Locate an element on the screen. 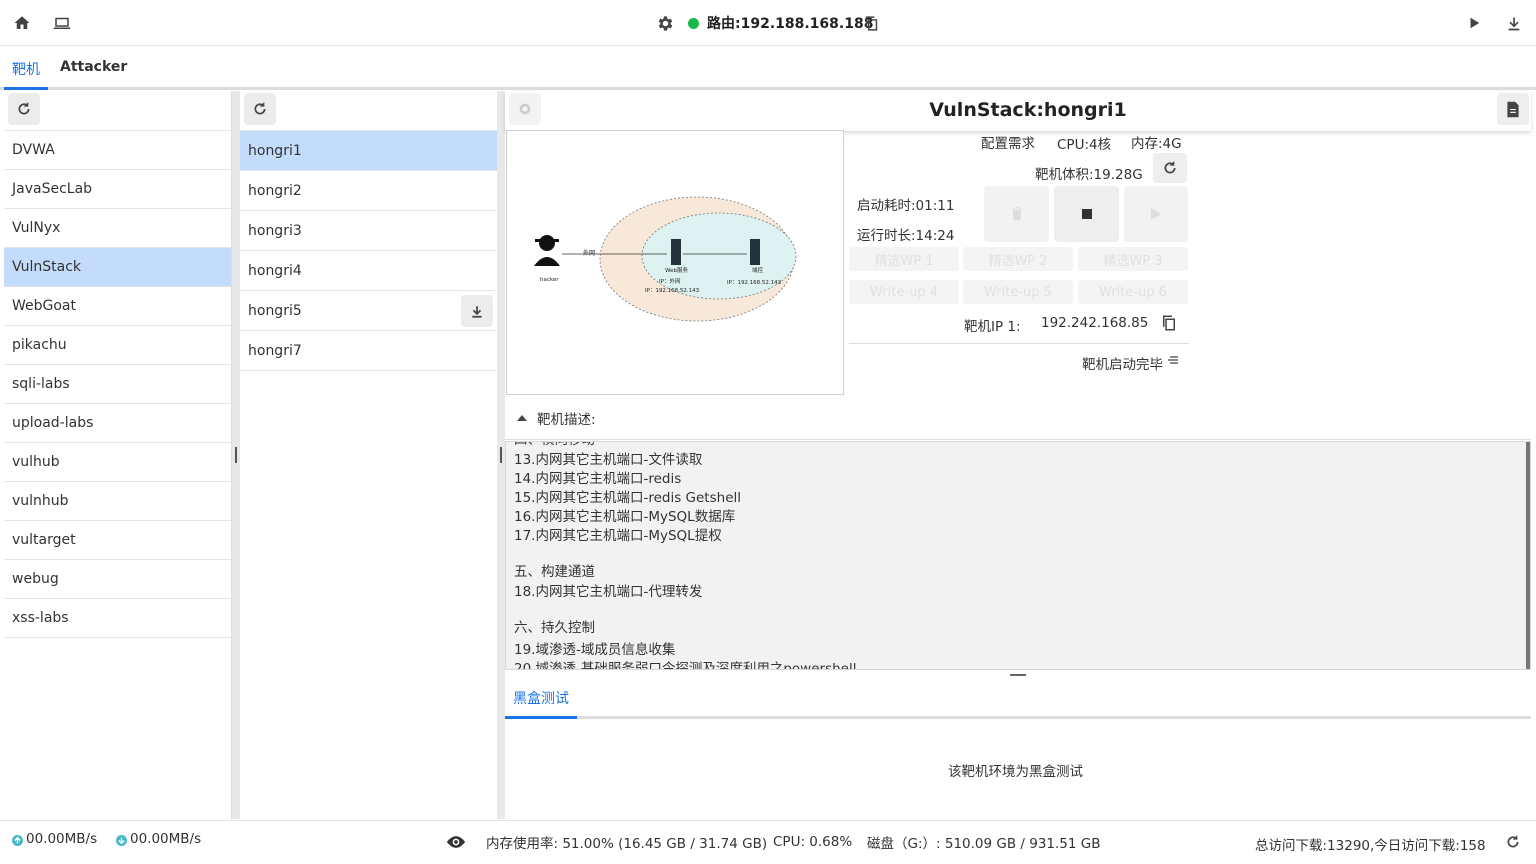 This screenshot has height=864, width=1536. hacker-icon is located at coordinates (547, 250).